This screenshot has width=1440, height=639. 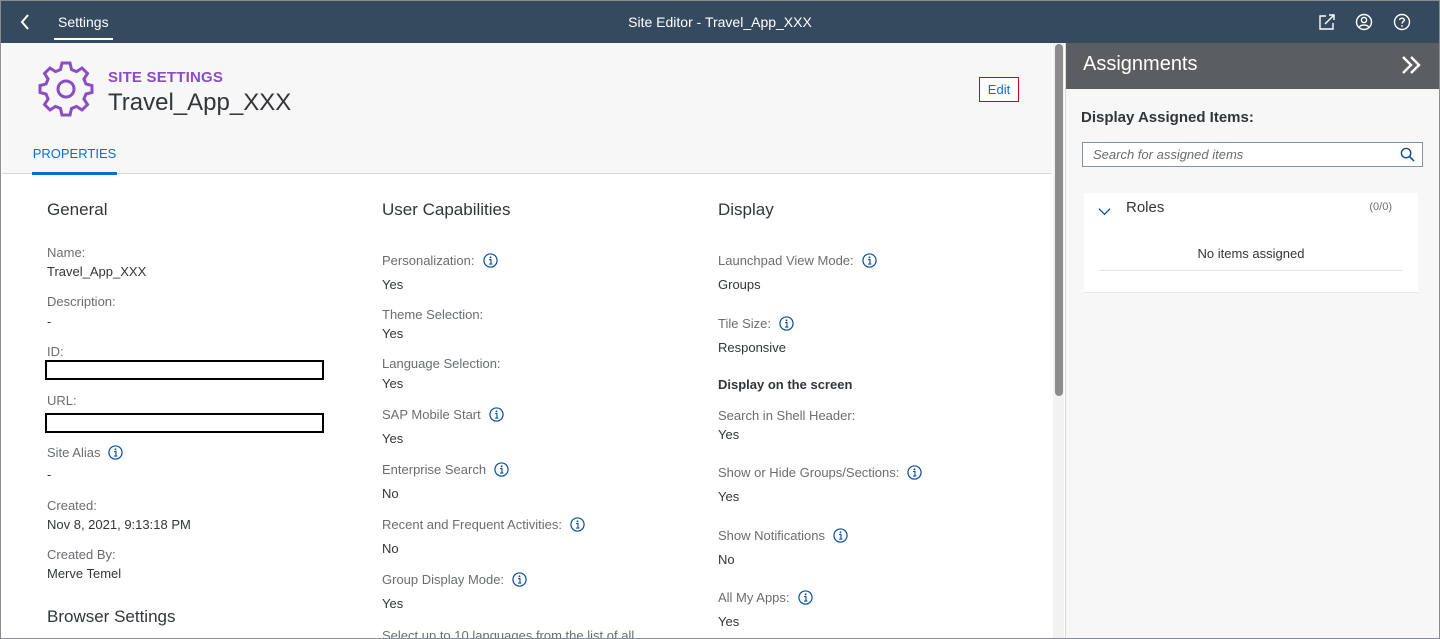 I want to click on show-groups-value: Yes, so click(x=729, y=496).